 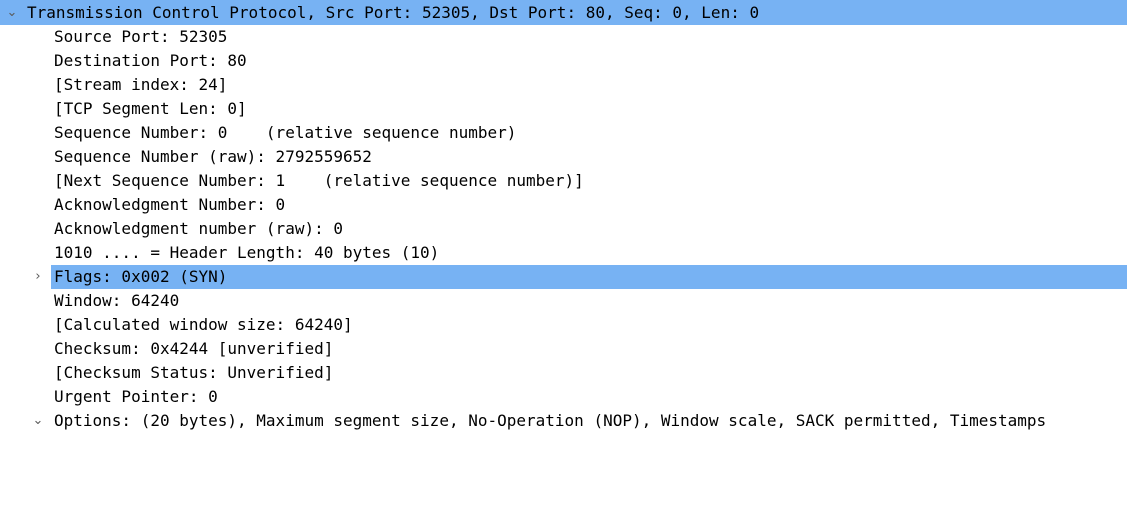 I want to click on tree-row-ack-raw: Acknowledgment number (raw): 0, so click(x=563, y=229).